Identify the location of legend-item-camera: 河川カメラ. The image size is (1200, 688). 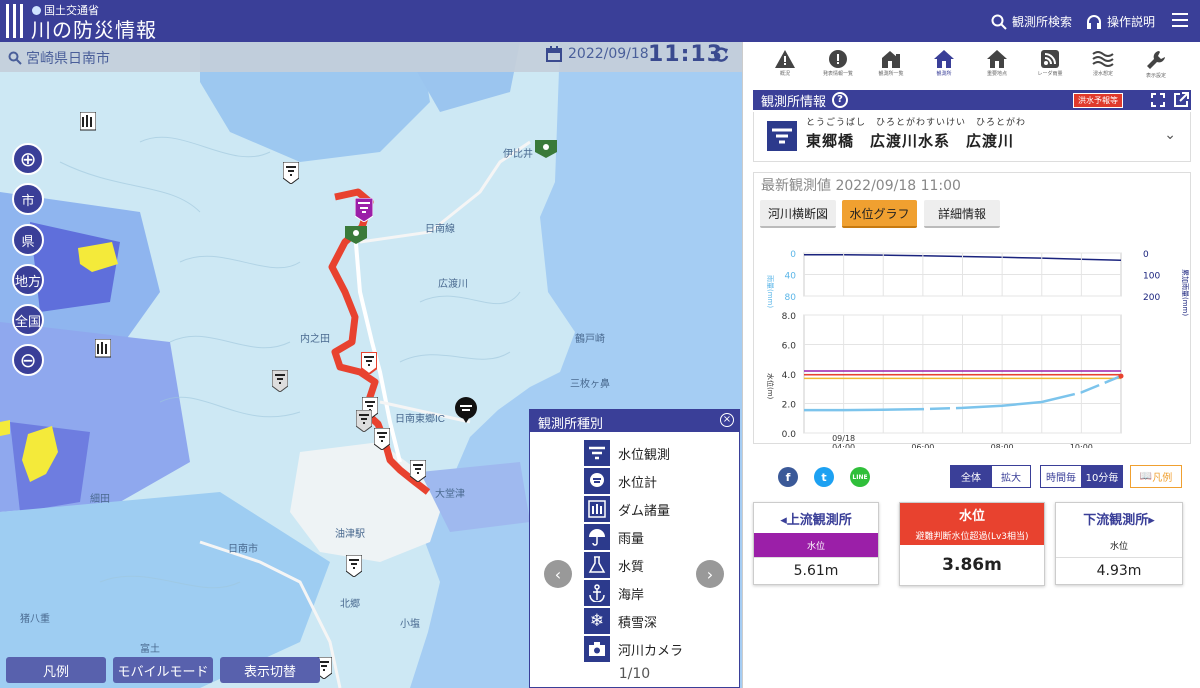
(633, 649).